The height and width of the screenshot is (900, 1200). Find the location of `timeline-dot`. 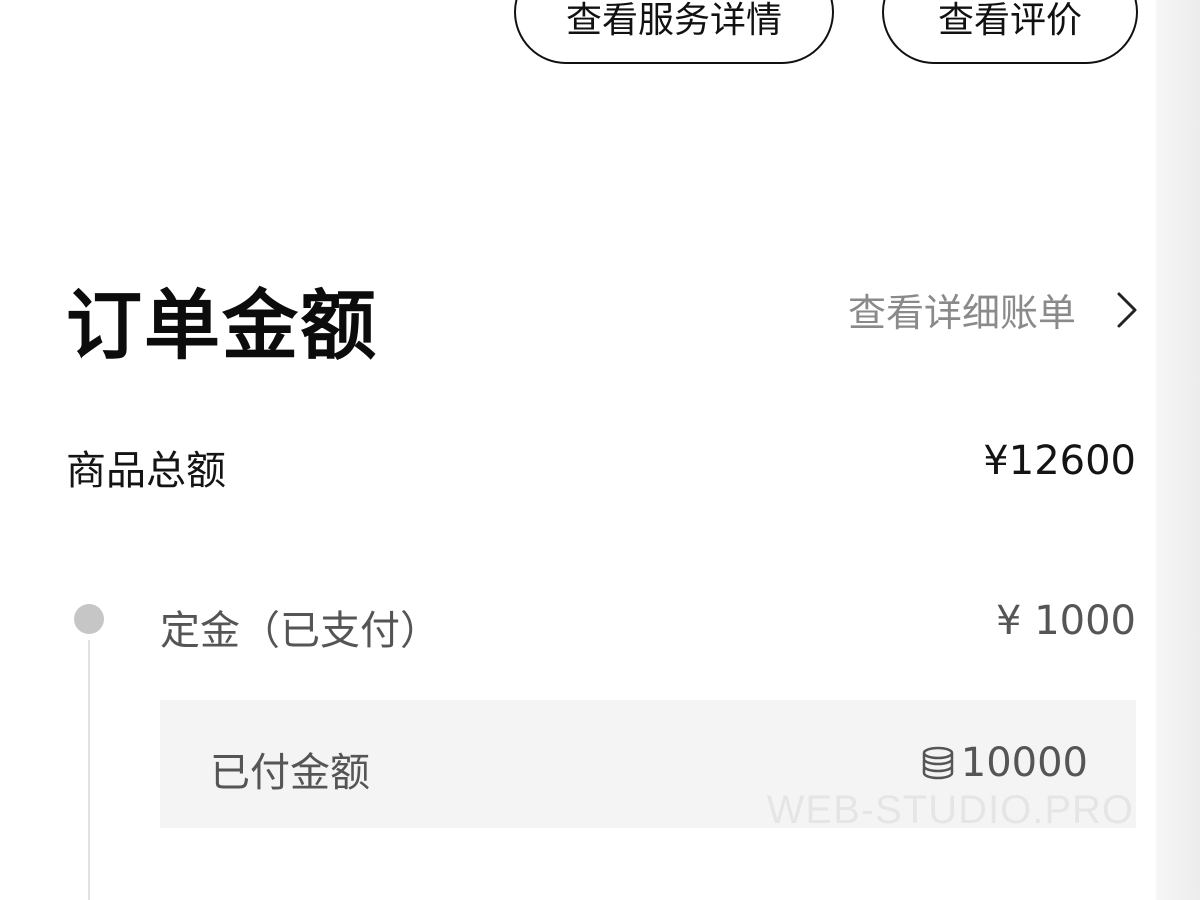

timeline-dot is located at coordinates (89, 619).